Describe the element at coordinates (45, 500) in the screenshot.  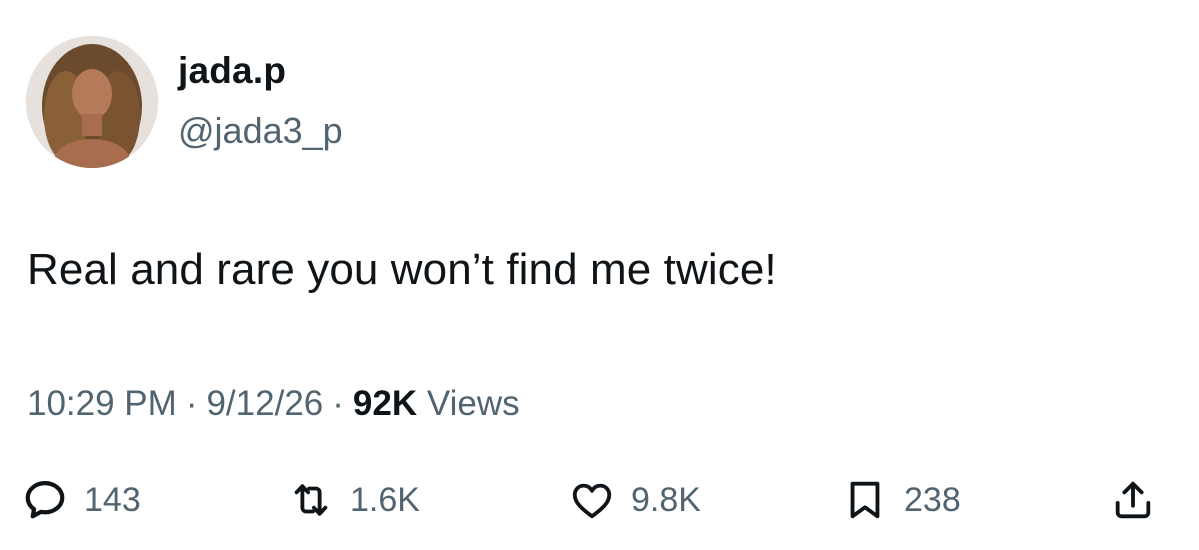
I see `reply-icon` at that location.